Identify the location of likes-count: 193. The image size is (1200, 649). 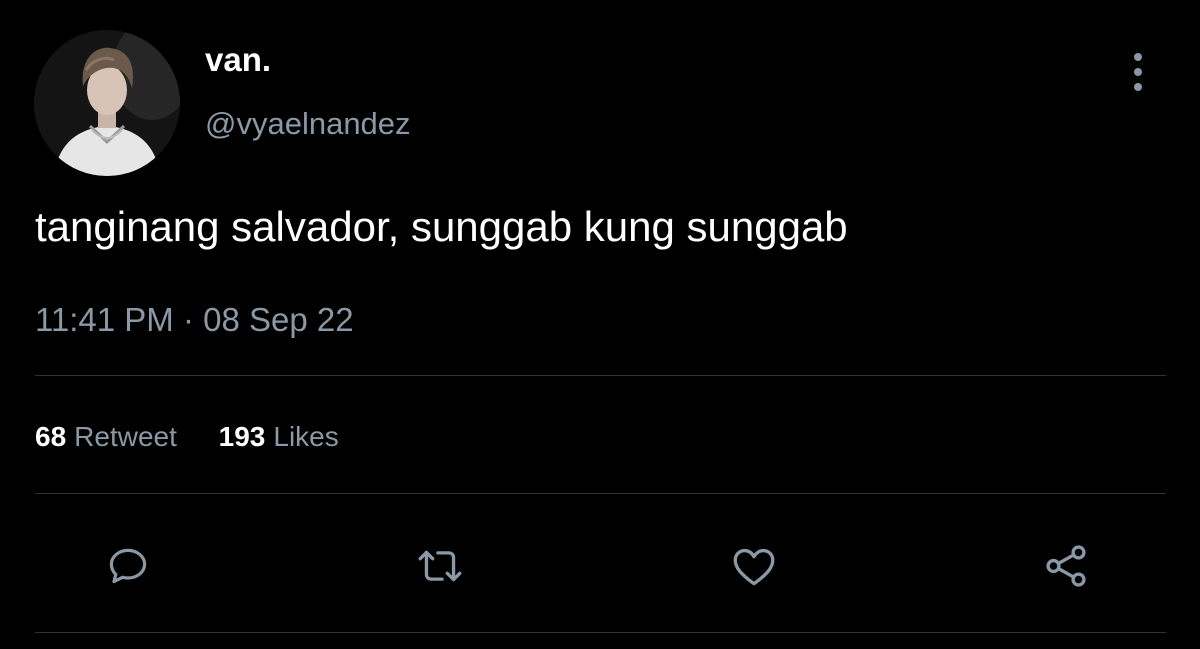
(242, 436).